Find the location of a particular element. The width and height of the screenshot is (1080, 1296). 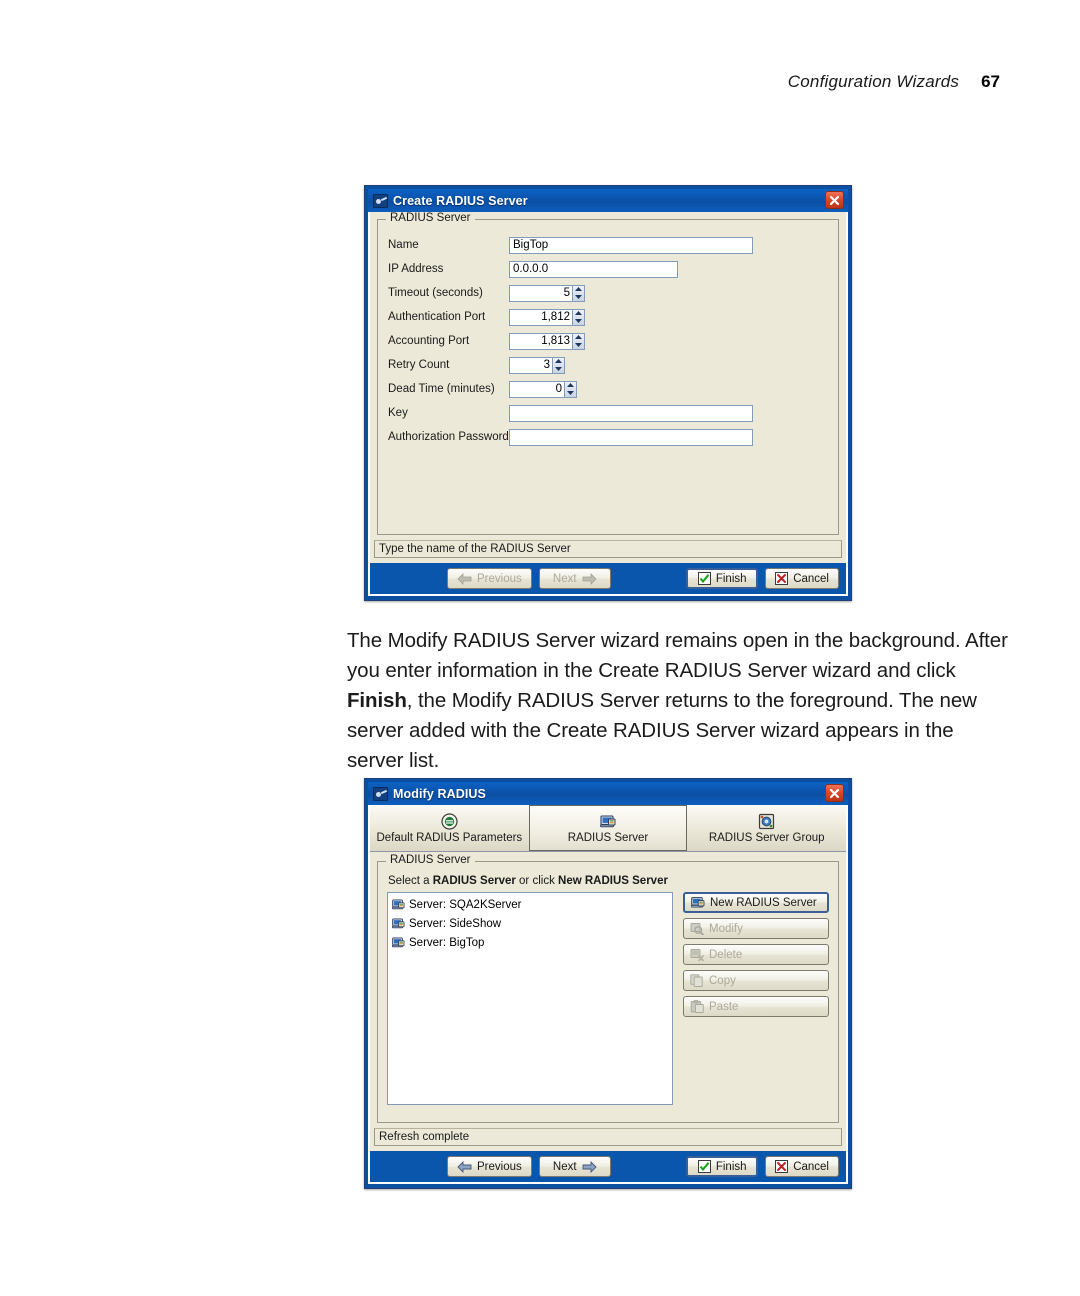

label-key: Key is located at coordinates (398, 413).